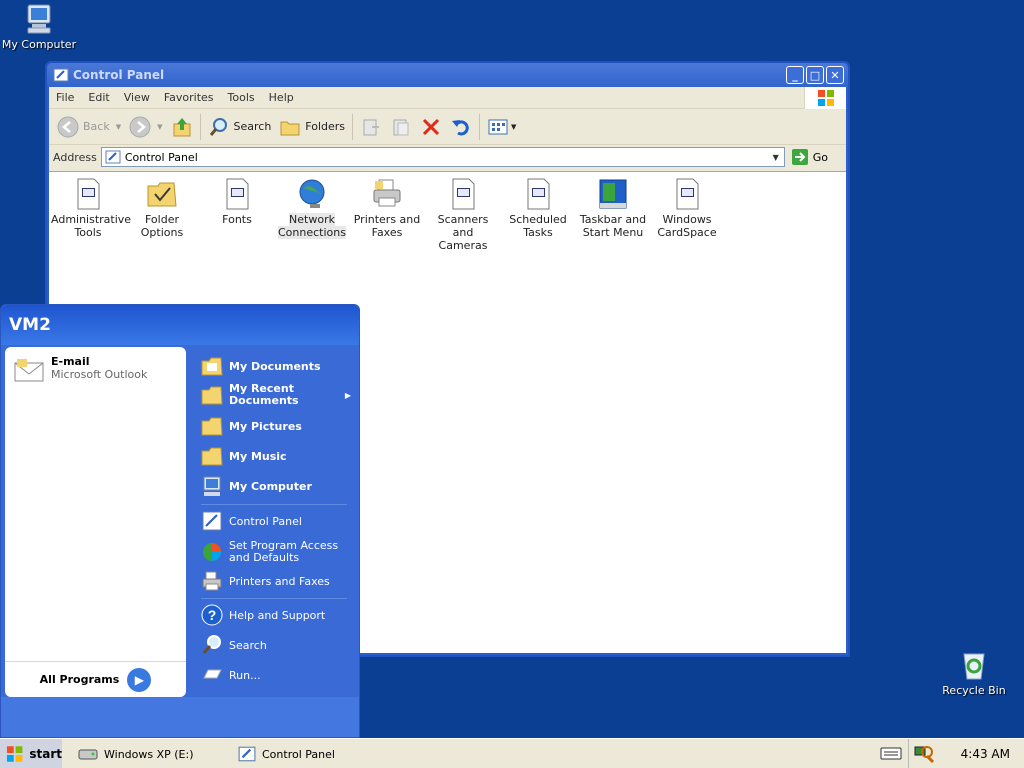 The width and height of the screenshot is (1024, 768). I want to click on delete-icon, so click(431, 126).